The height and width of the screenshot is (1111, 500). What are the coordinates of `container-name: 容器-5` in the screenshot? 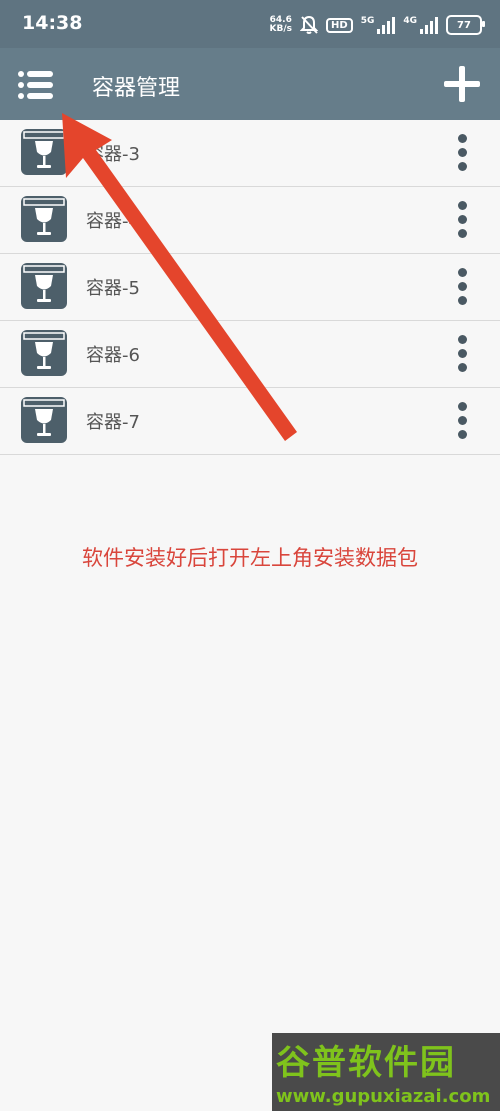 It's located at (113, 288).